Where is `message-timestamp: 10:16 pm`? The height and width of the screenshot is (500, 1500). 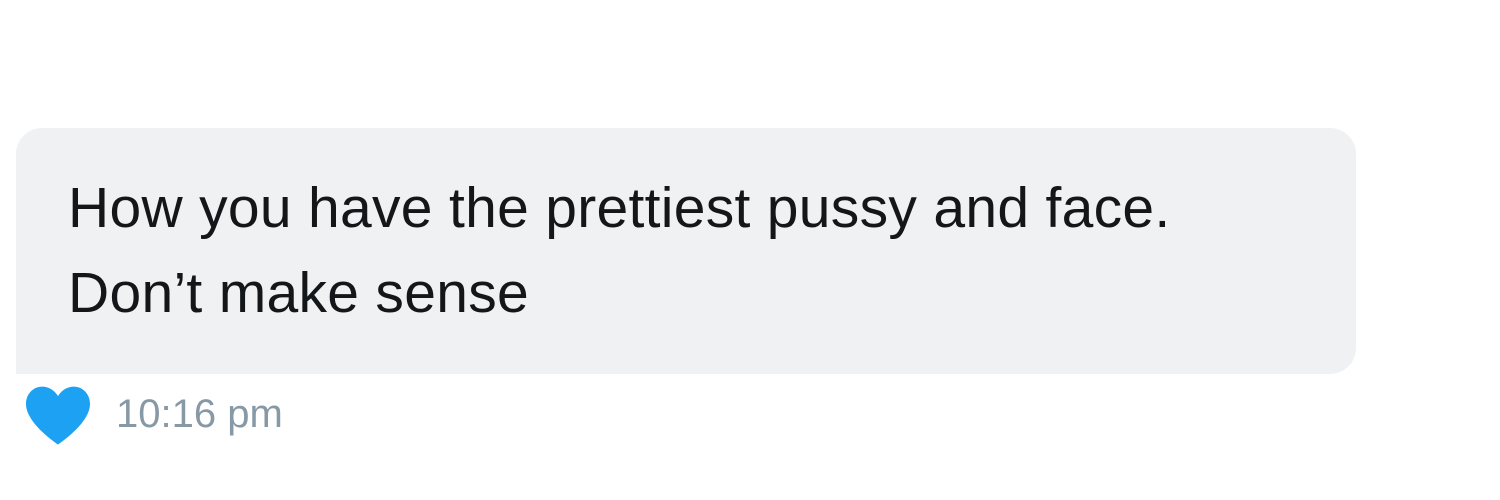 message-timestamp: 10:16 pm is located at coordinates (199, 413).